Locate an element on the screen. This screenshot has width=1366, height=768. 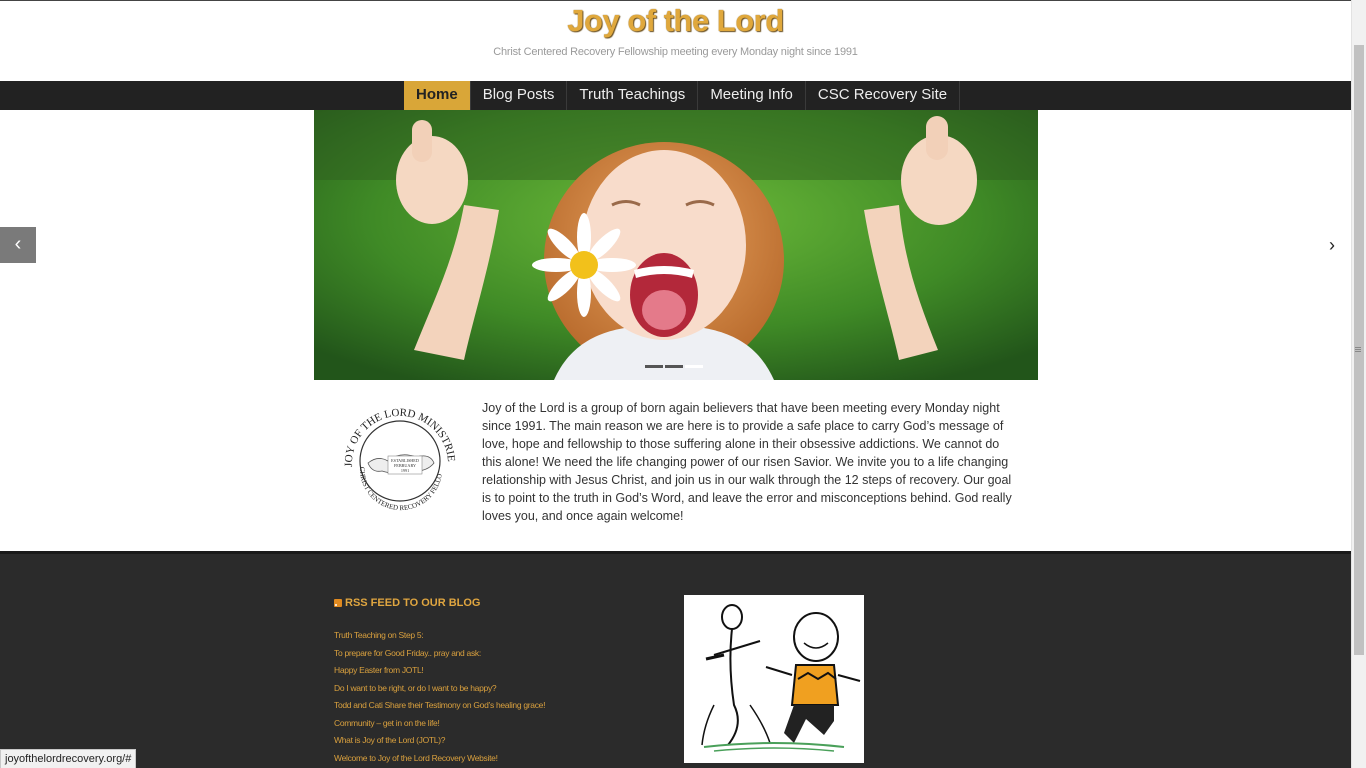
rss-heading: RSS FEED TO OUR BLOG is located at coordinates (407, 603).